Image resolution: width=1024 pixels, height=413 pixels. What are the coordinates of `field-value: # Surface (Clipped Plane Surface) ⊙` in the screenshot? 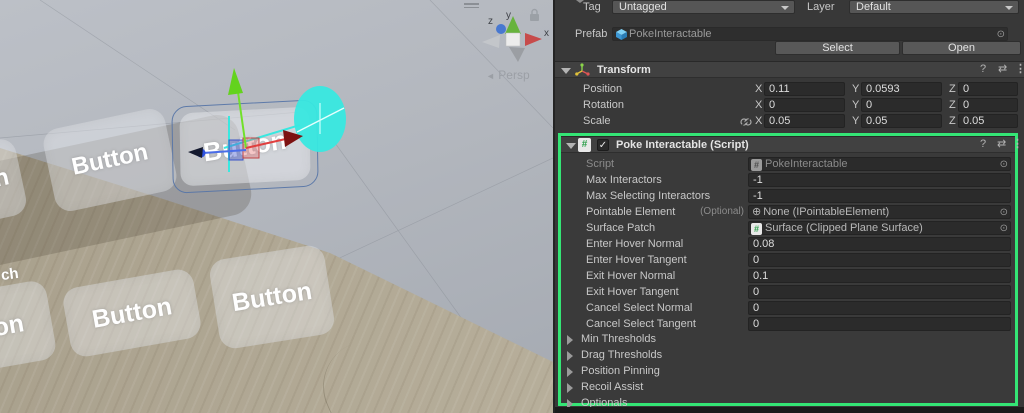 It's located at (879, 228).